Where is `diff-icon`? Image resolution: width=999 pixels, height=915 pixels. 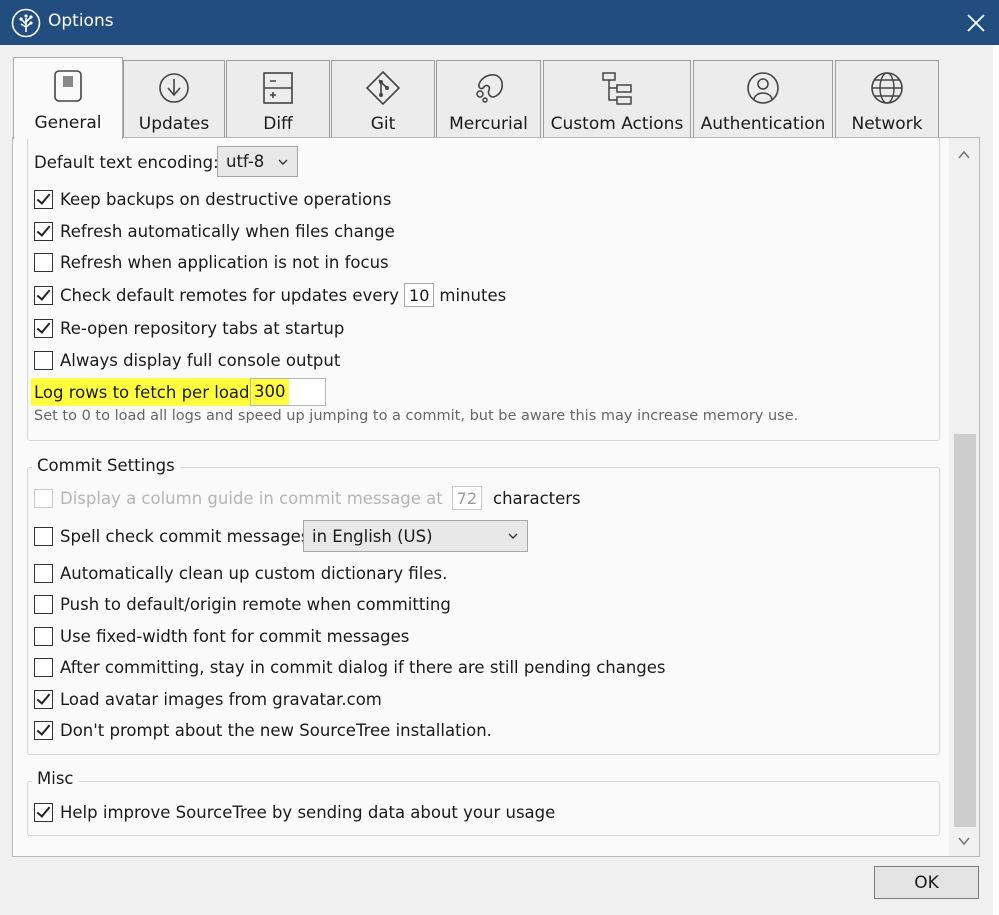
diff-icon is located at coordinates (278, 88).